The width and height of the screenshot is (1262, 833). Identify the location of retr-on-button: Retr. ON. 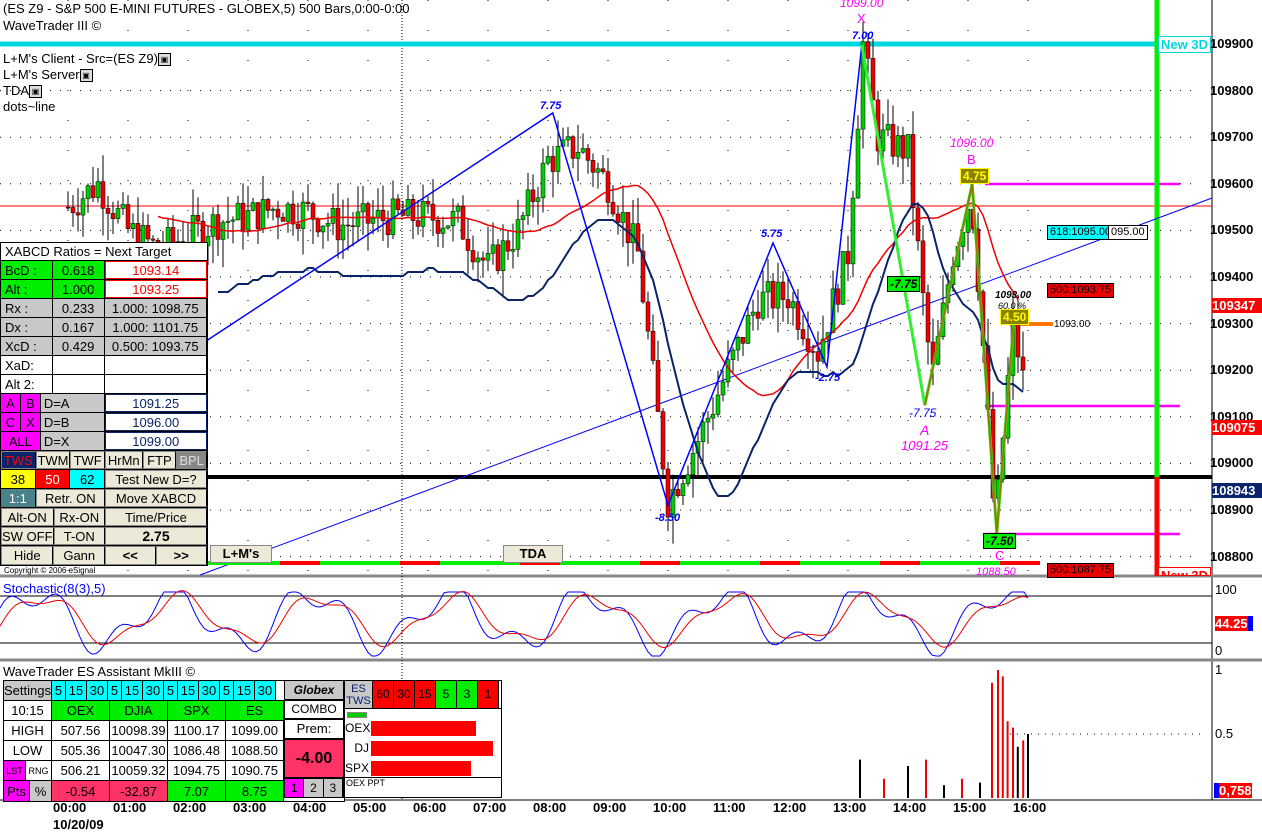
(70, 498).